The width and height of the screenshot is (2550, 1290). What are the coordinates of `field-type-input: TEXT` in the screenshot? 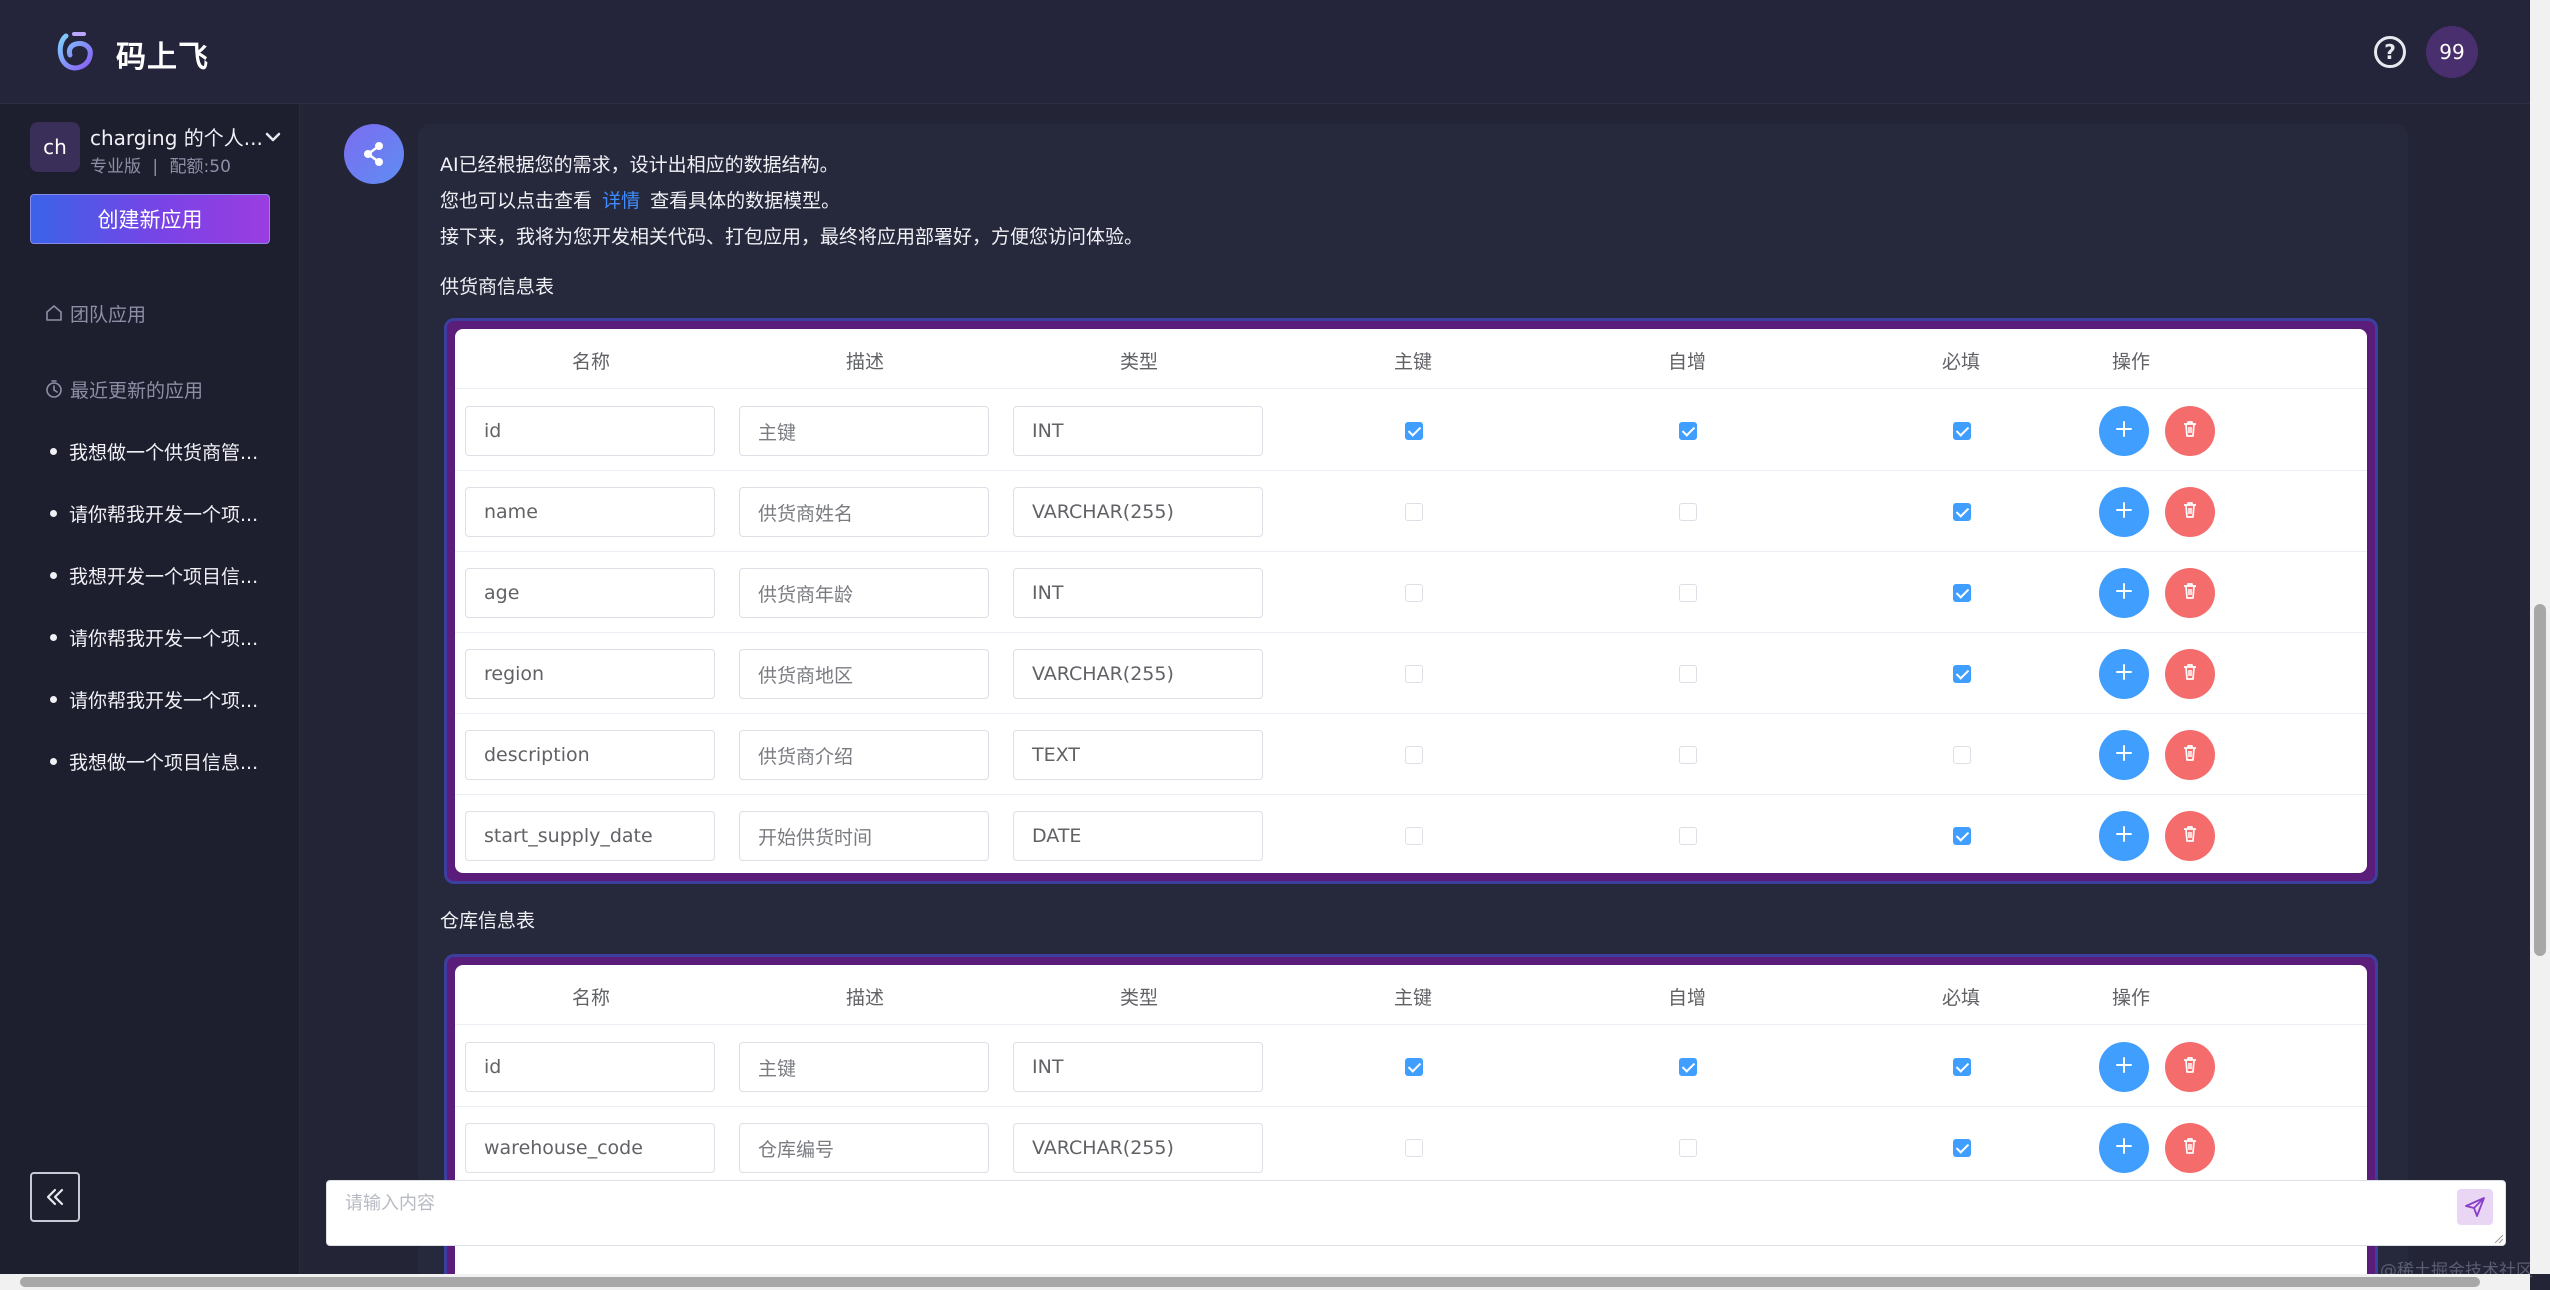 It's located at (1138, 755).